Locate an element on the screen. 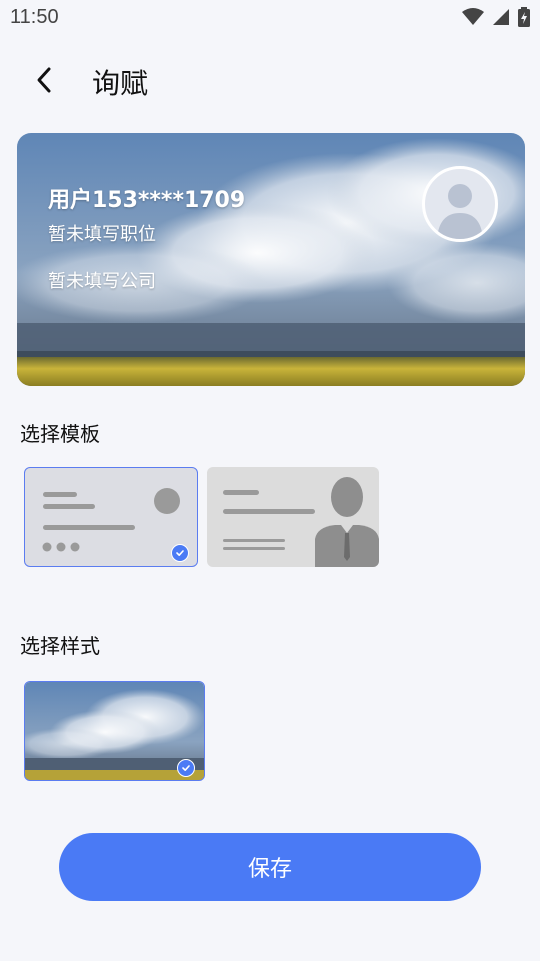 Image resolution: width=540 pixels, height=961 pixels. status-time: 11:50 is located at coordinates (34, 17).